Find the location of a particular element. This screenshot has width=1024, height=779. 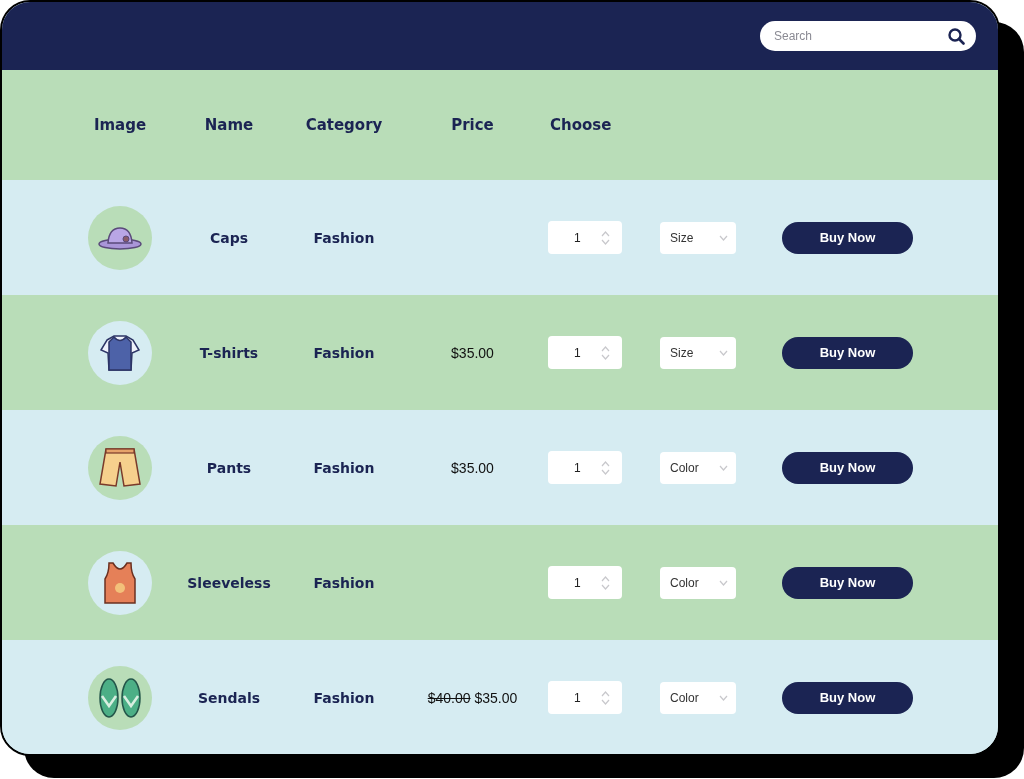

hat-icon is located at coordinates (120, 237).